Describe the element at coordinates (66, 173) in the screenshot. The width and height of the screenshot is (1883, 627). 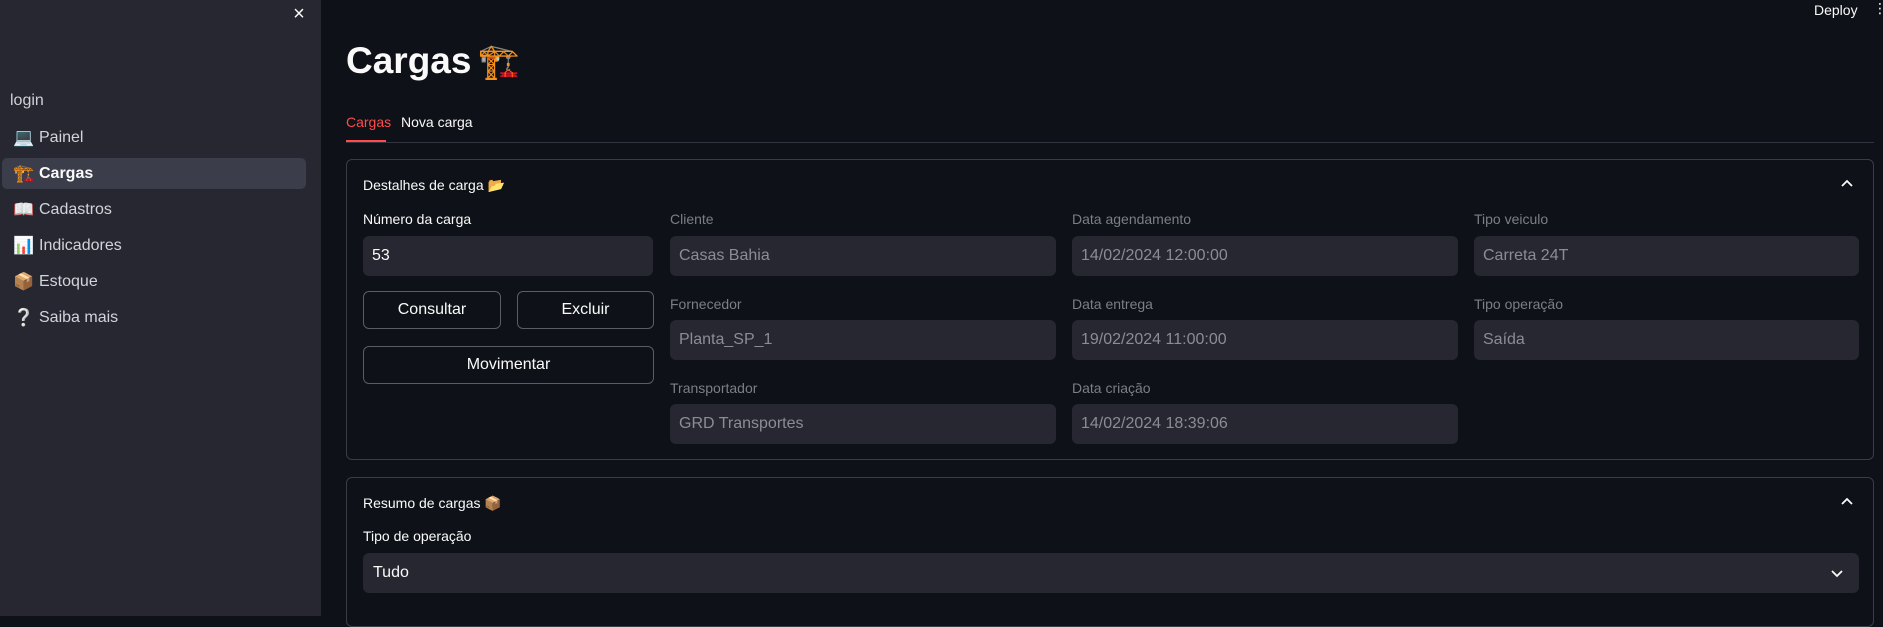
I see `sidebar-item-label: Cargas` at that location.